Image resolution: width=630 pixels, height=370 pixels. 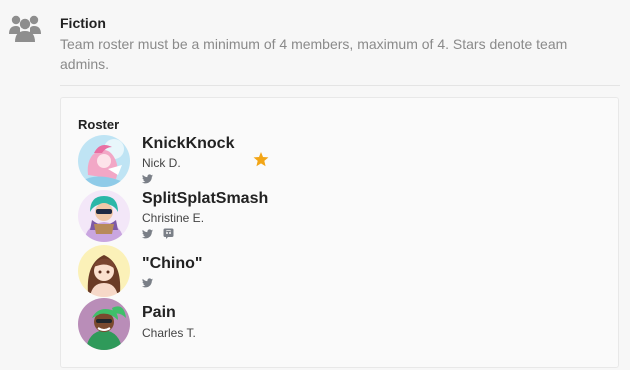 What do you see at coordinates (99, 124) in the screenshot?
I see `roster-heading: Roster` at bounding box center [99, 124].